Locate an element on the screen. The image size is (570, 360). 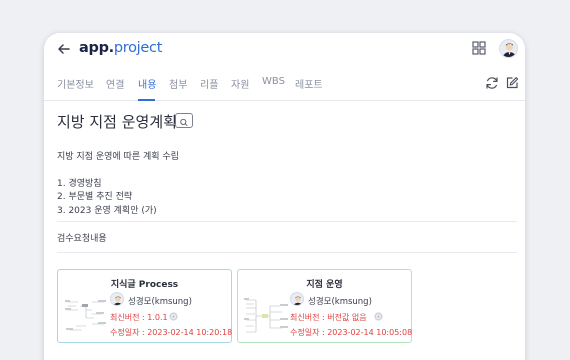
review-request-label: 검수요청내용 is located at coordinates (82, 239).